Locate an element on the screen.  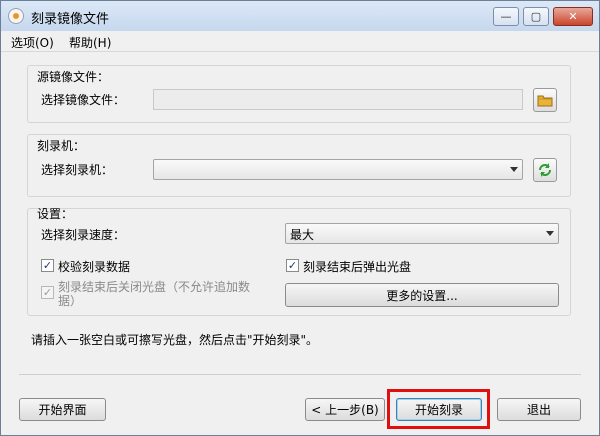
restore-button: ▢ is located at coordinates (536, 16).